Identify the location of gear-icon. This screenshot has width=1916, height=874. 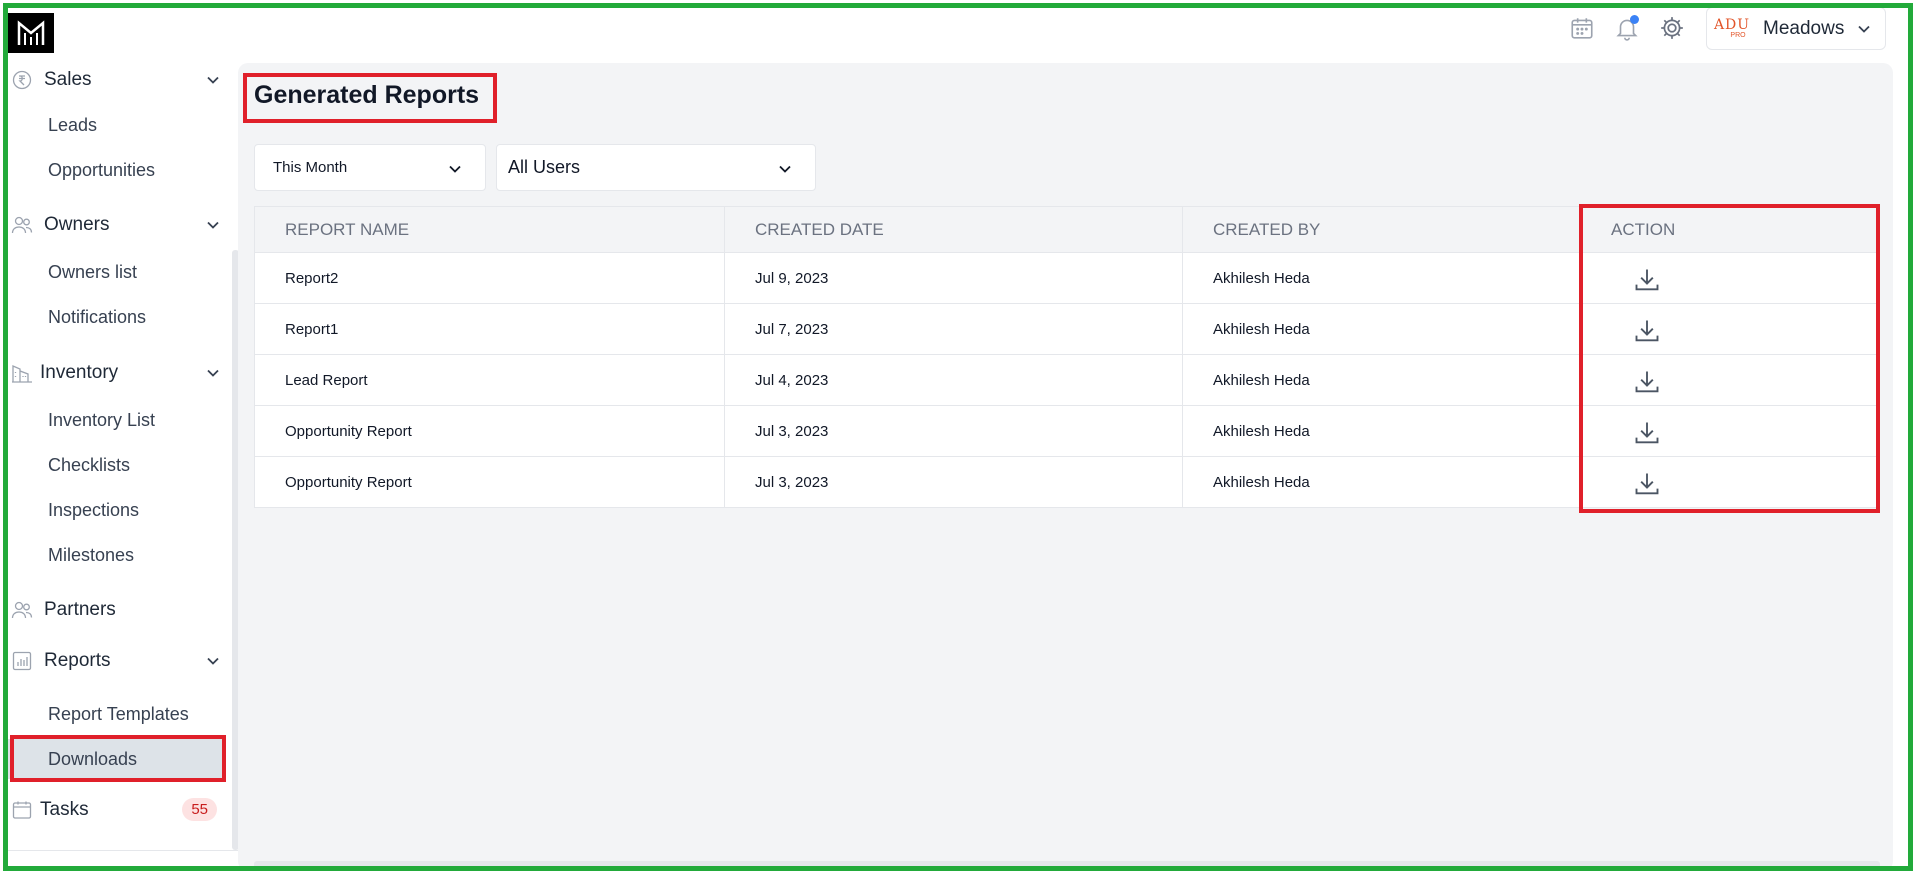
(1672, 28).